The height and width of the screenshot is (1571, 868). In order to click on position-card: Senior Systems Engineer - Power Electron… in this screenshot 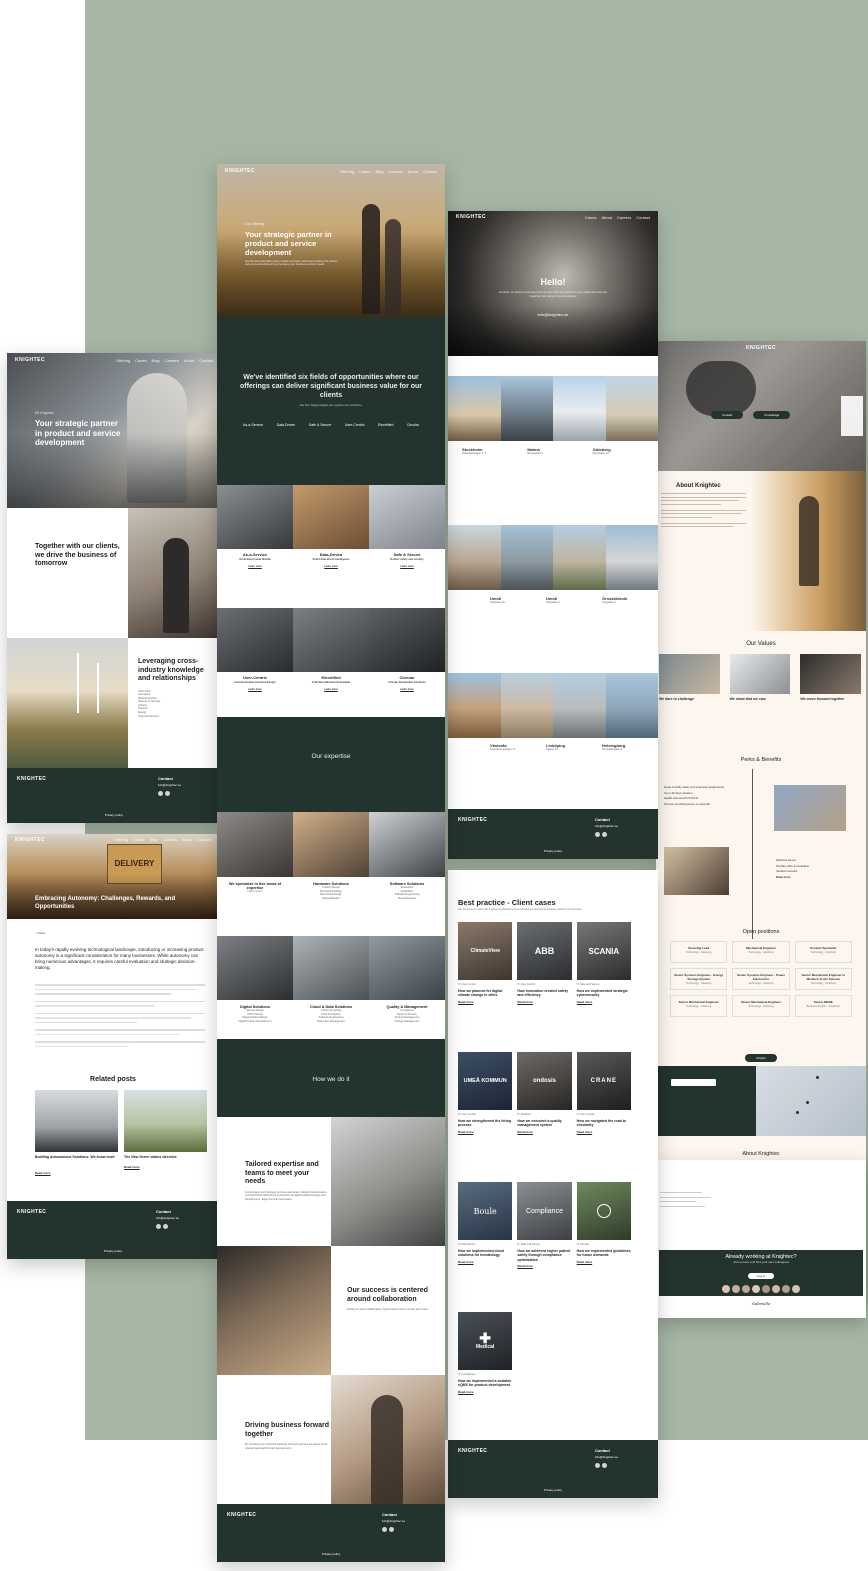, I will do `click(761, 979)`.